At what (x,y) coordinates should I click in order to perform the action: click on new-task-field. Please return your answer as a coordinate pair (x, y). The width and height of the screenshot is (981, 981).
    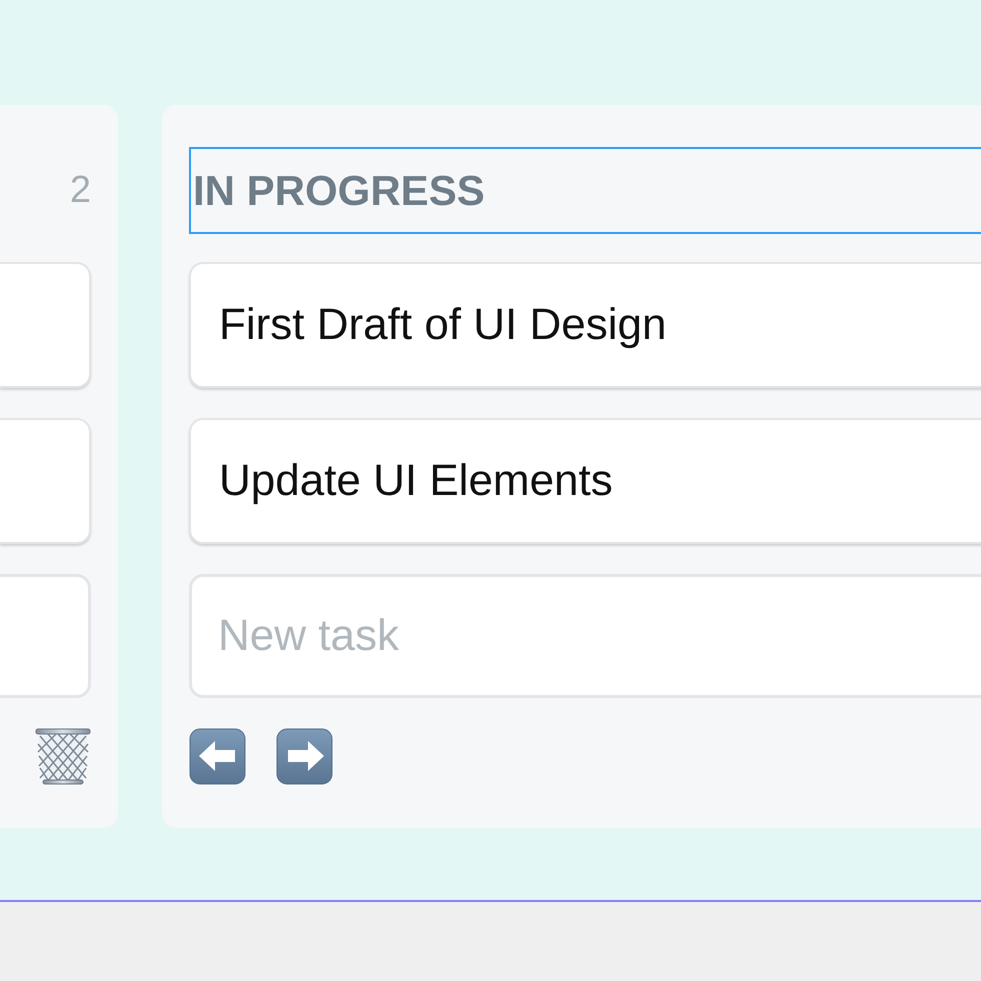
    Looking at the image, I should click on (45, 636).